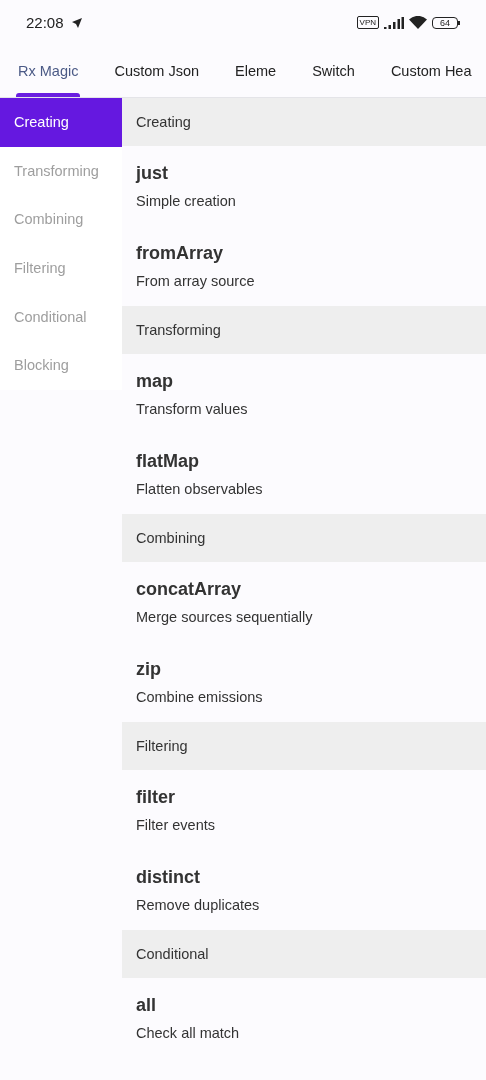  I want to click on operator-description: Flatten observables, so click(200, 489).